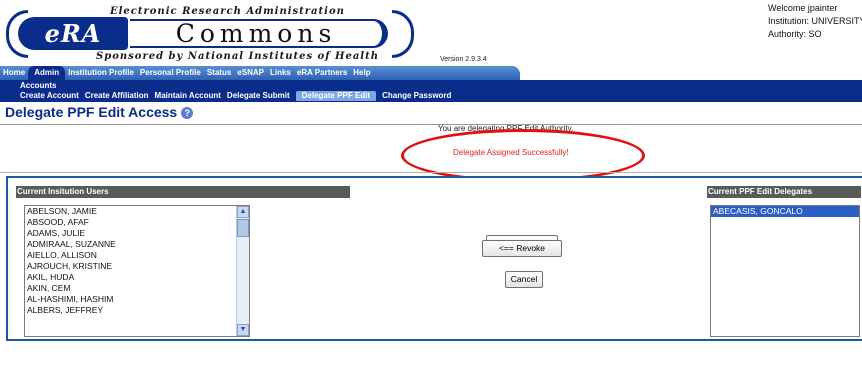  Describe the element at coordinates (785, 271) in the screenshot. I see `ppf-edit-delegates-listbox: ABECASIS, GONCALO` at that location.